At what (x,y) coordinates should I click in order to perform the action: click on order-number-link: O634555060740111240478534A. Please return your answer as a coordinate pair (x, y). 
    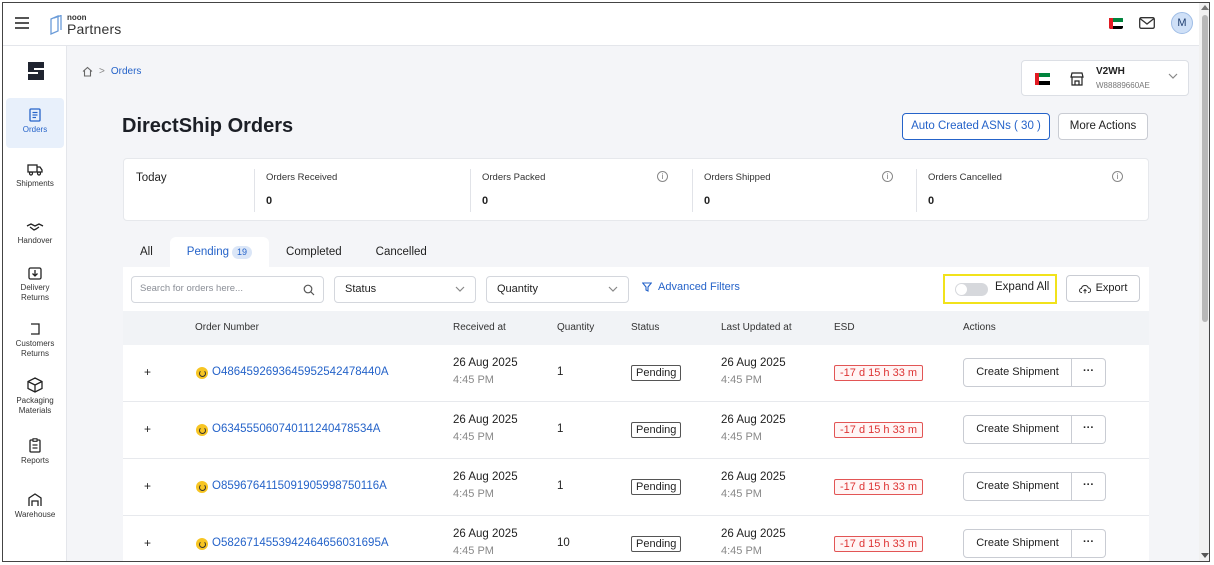
    Looking at the image, I should click on (296, 429).